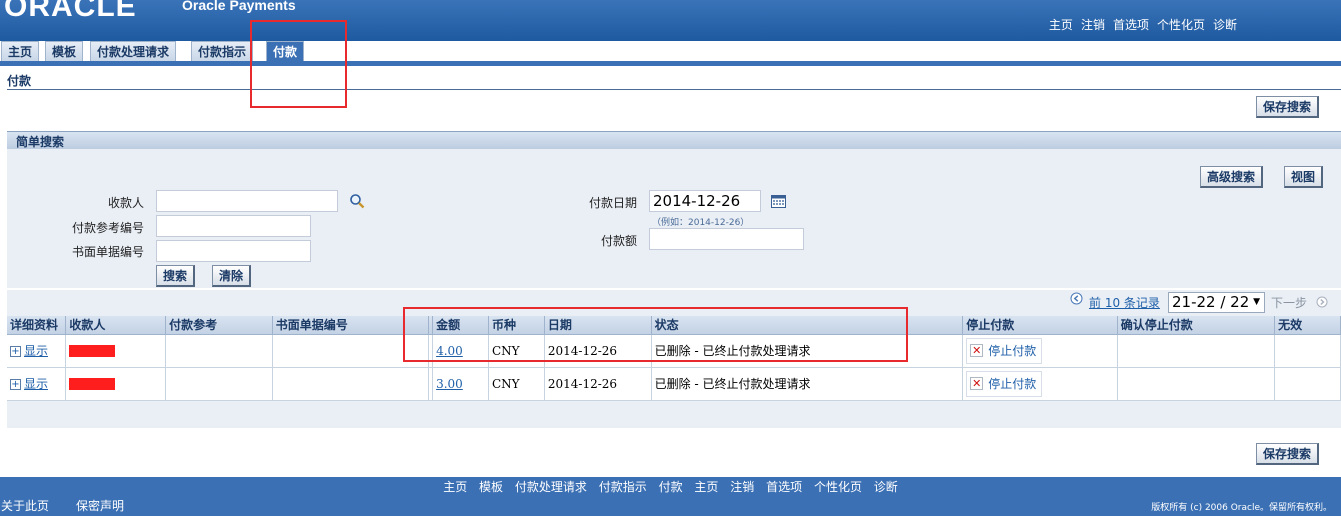  What do you see at coordinates (491, 487) in the screenshot?
I see `footer-link-templates: 模板` at bounding box center [491, 487].